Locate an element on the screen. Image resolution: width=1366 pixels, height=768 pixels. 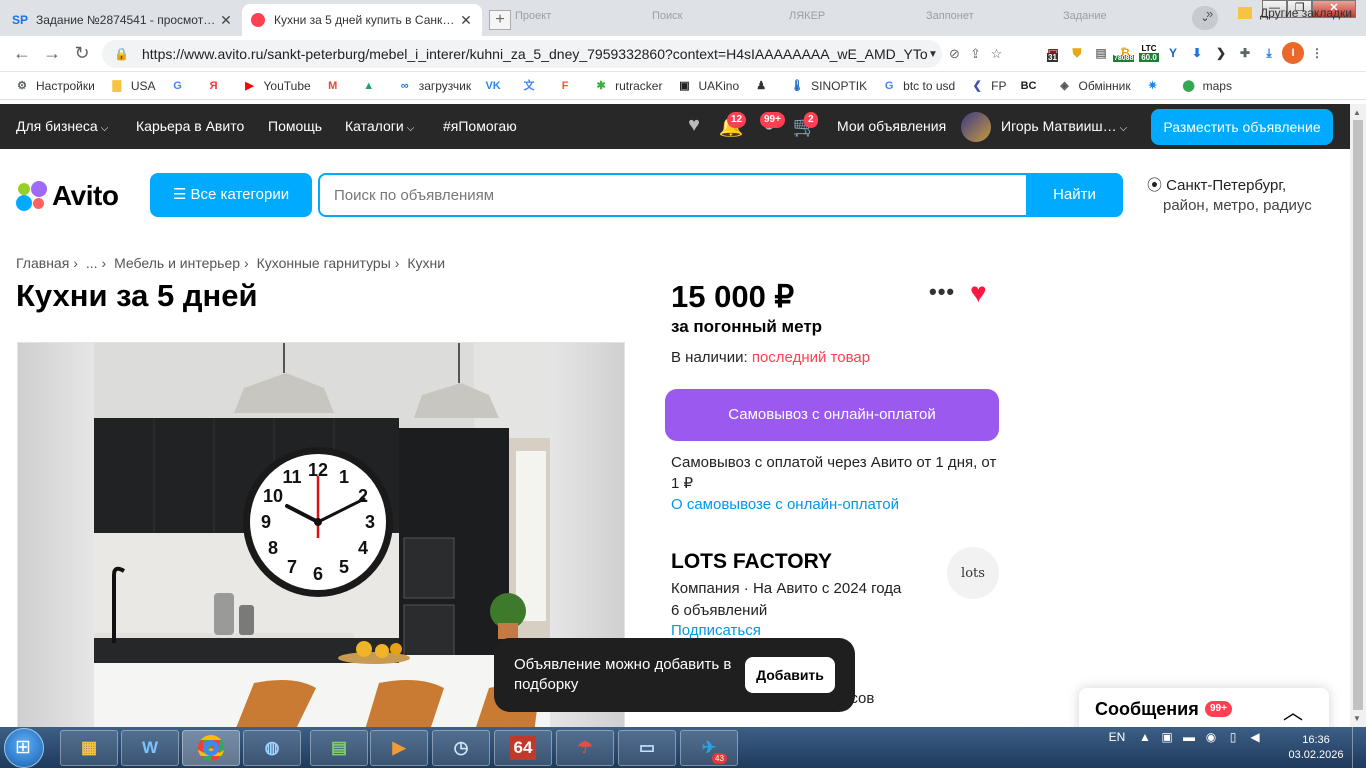
calendar-ext-icon: ▣31 is located at coordinates (1053, 53).